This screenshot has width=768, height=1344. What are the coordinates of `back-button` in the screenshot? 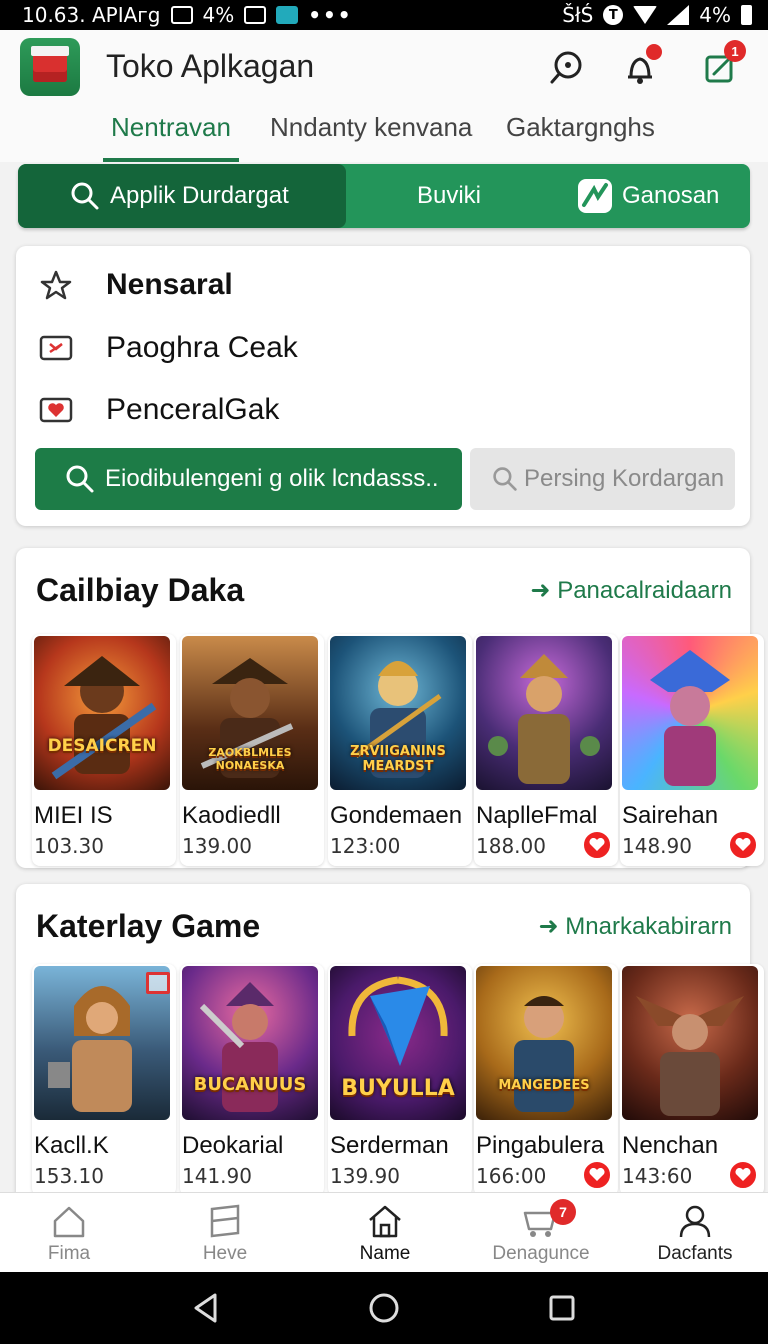 It's located at (206, 1308).